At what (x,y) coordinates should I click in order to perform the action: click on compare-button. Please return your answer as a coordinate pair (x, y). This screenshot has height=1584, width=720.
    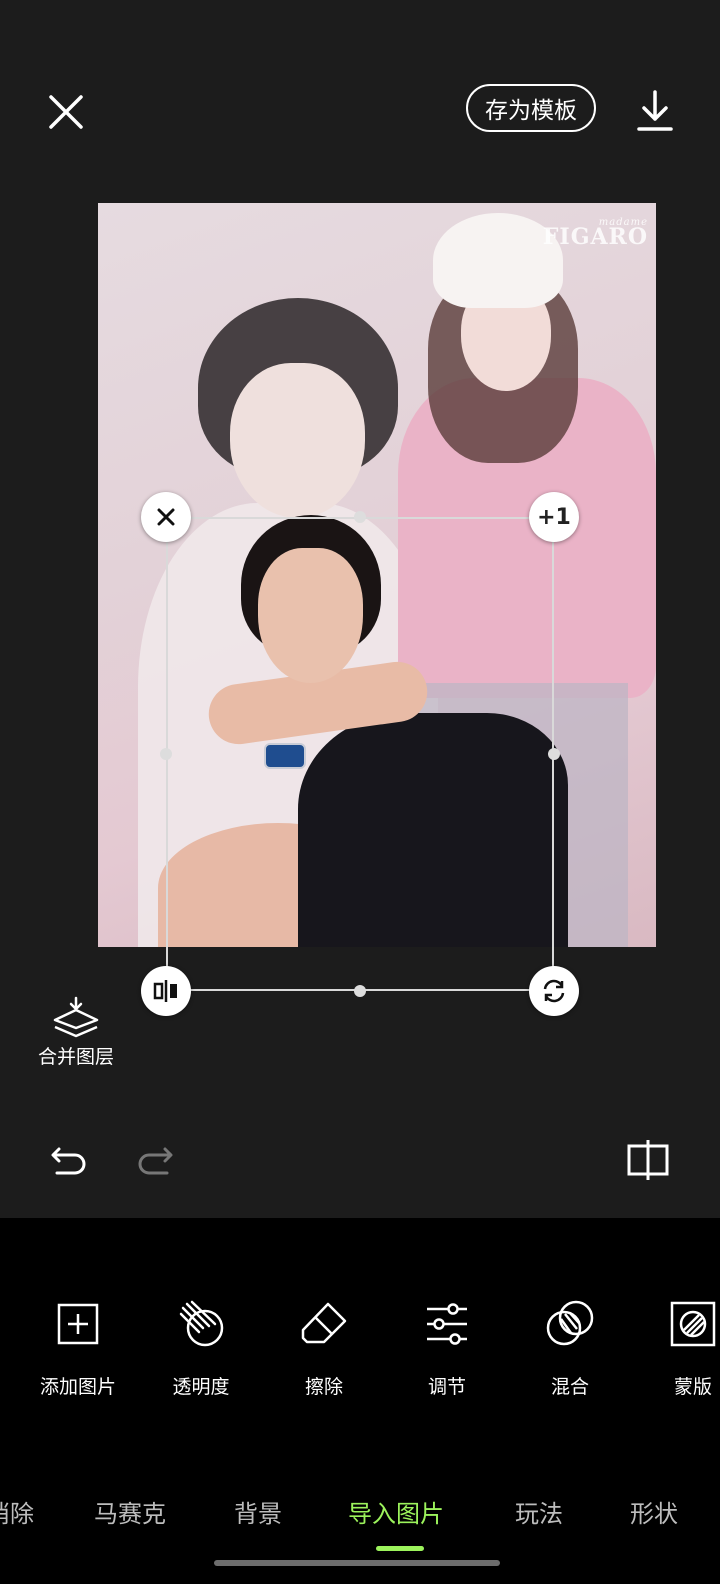
    Looking at the image, I should click on (648, 1160).